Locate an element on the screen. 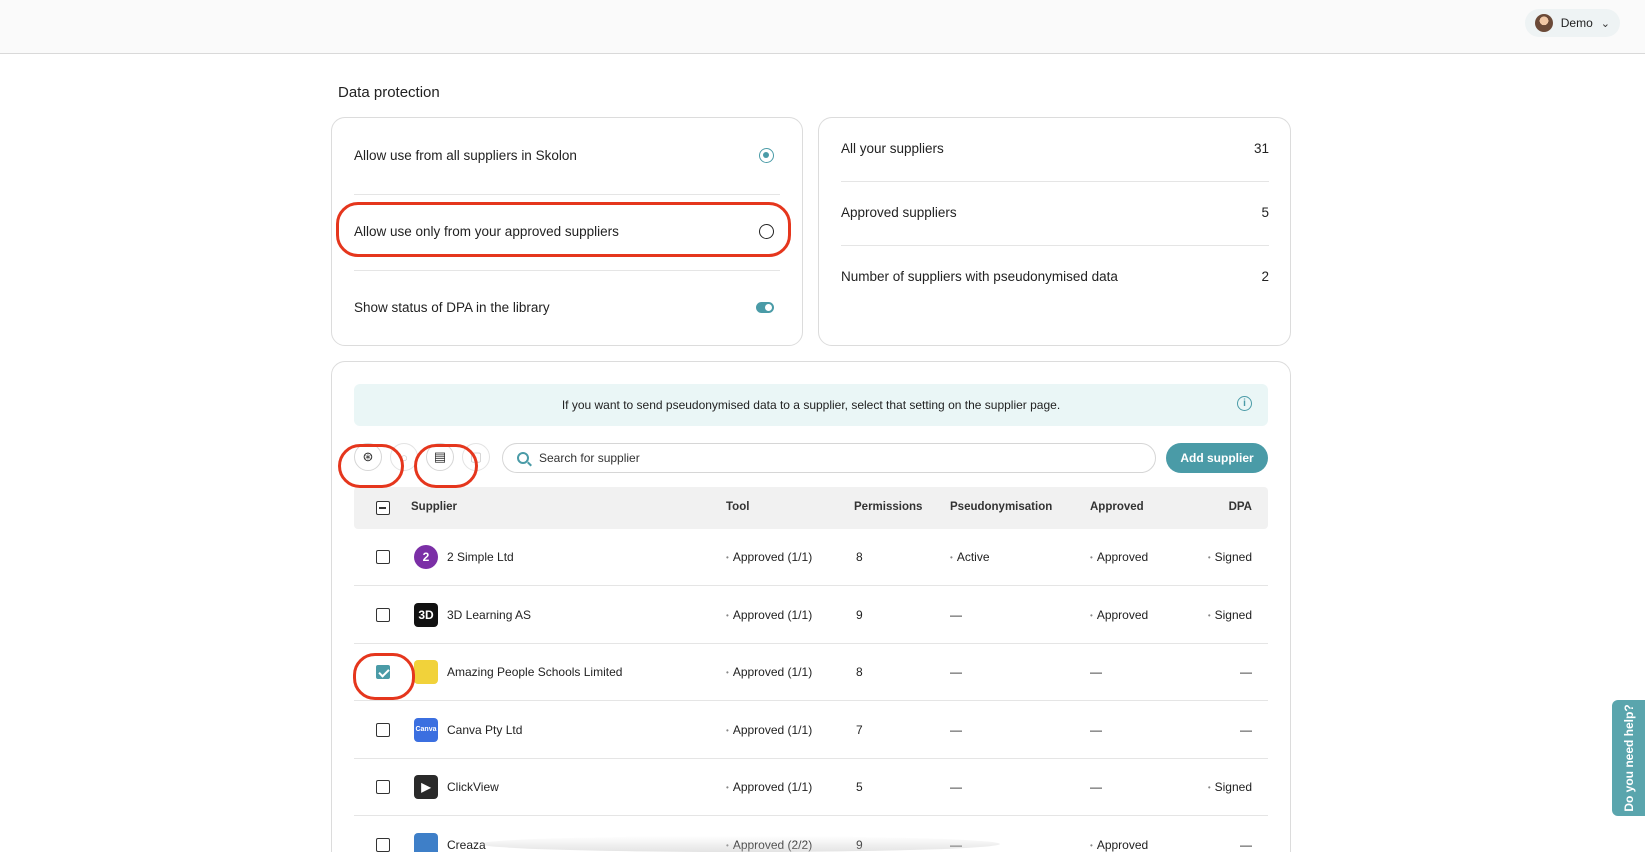  header-tool: Tool is located at coordinates (737, 507).